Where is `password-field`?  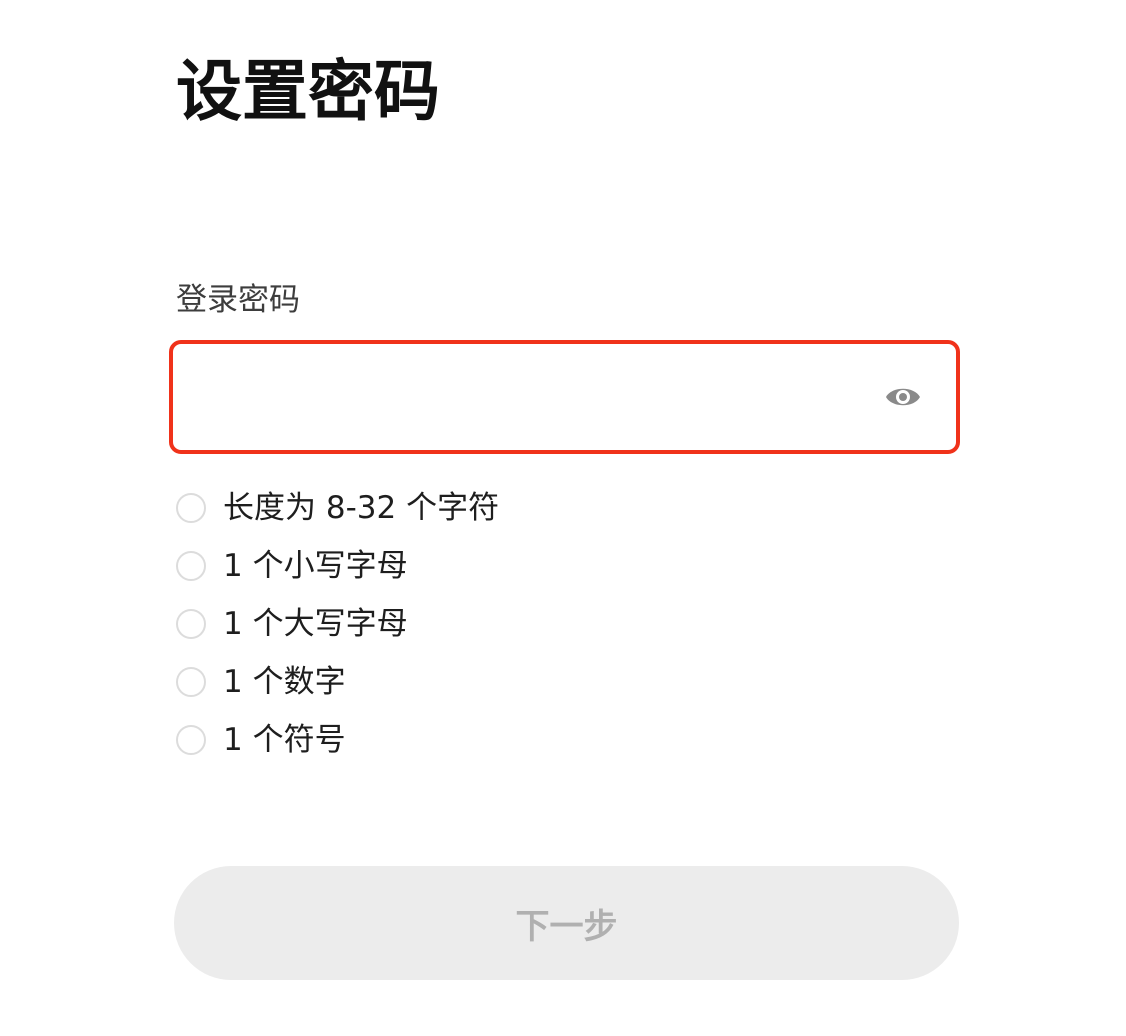 password-field is located at coordinates (564, 397).